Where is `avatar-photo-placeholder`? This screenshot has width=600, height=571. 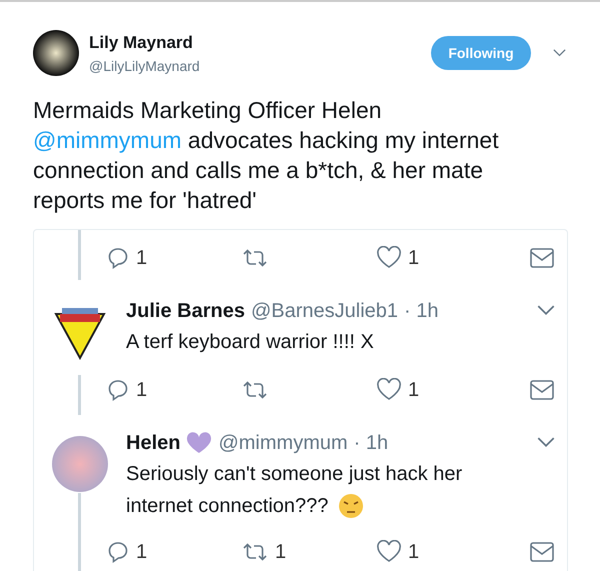
avatar-photo-placeholder is located at coordinates (56, 53).